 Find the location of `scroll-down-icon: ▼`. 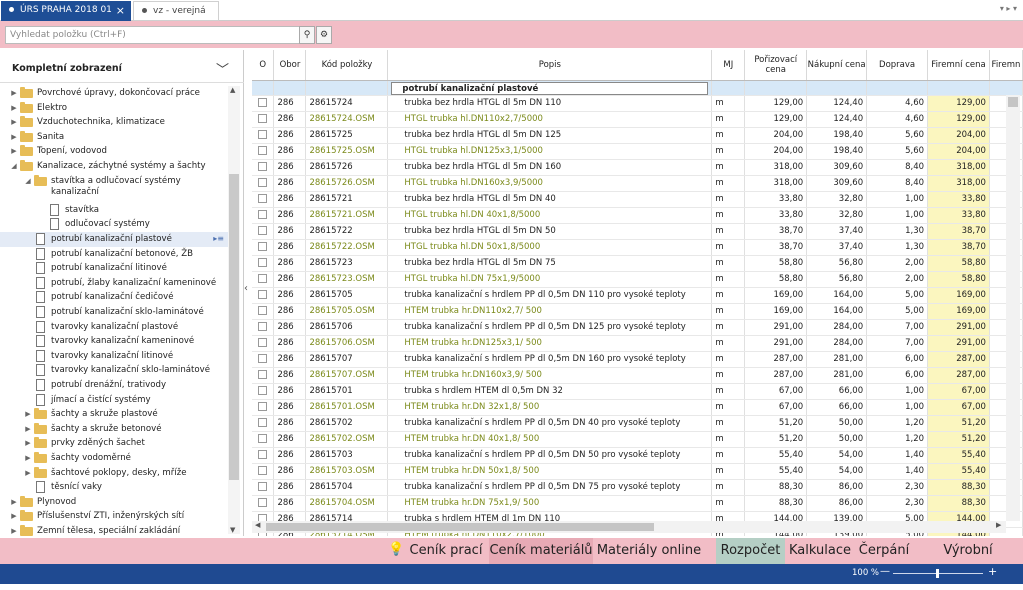

scroll-down-icon: ▼ is located at coordinates (232, 530).